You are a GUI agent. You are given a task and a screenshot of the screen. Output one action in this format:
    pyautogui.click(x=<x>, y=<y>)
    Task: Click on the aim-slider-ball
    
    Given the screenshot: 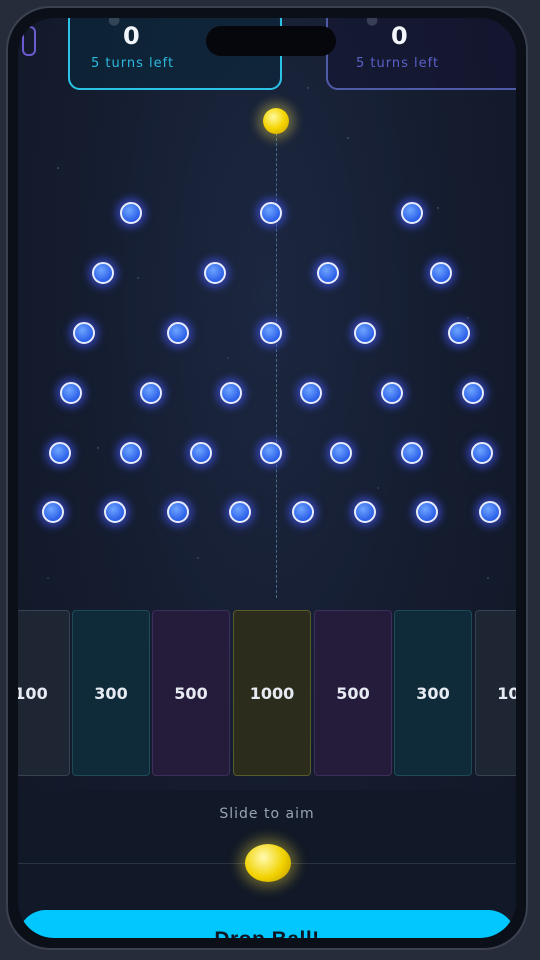 What is the action you would take?
    pyautogui.click(x=268, y=863)
    